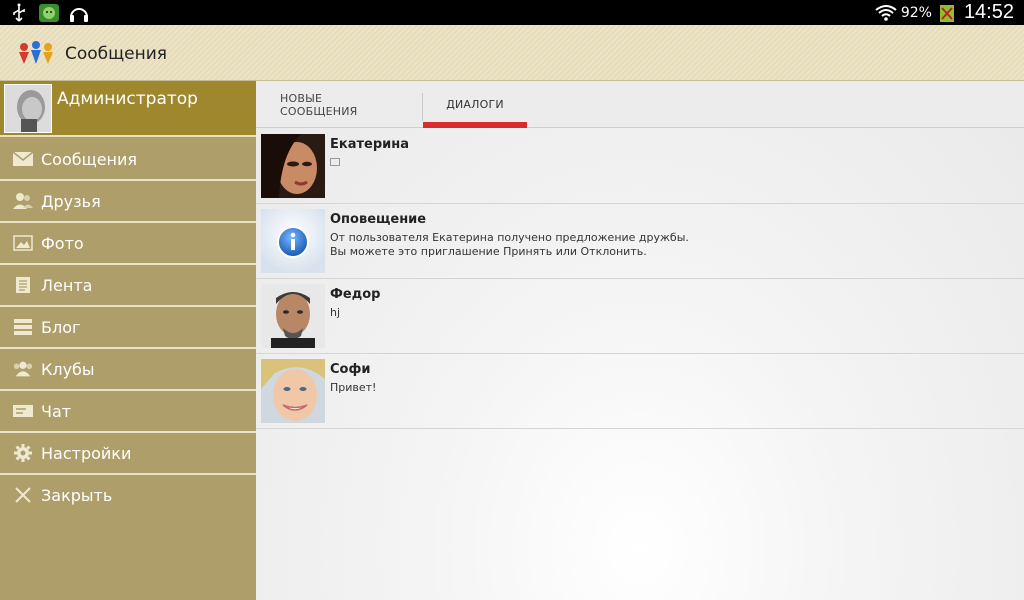  I want to click on list-item: Софи Привет!, so click(640, 391).